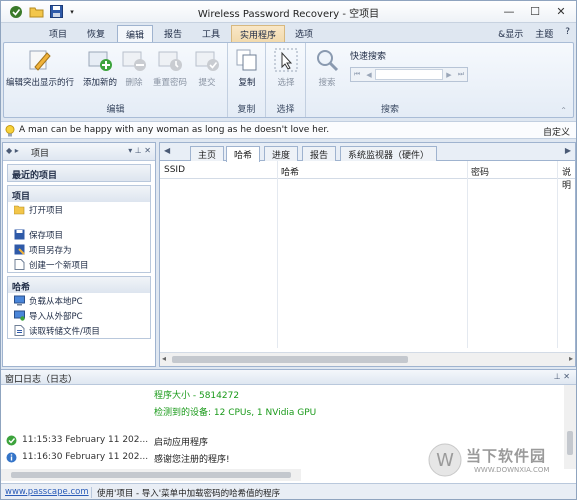 The width and height of the screenshot is (577, 500). Describe the element at coordinates (174, 170) in the screenshot. I see `column-ssid: SSID` at that location.